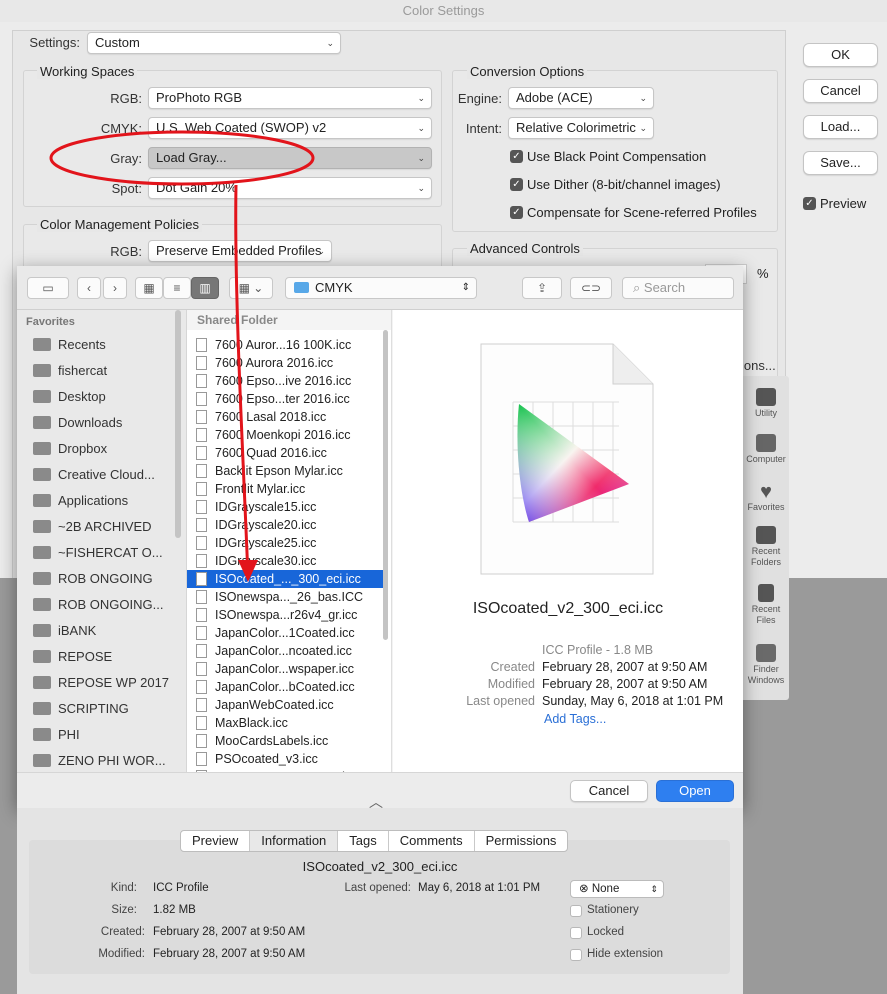 The image size is (887, 994). What do you see at coordinates (381, 288) in the screenshot?
I see `location-popup: CMYK ⇕` at bounding box center [381, 288].